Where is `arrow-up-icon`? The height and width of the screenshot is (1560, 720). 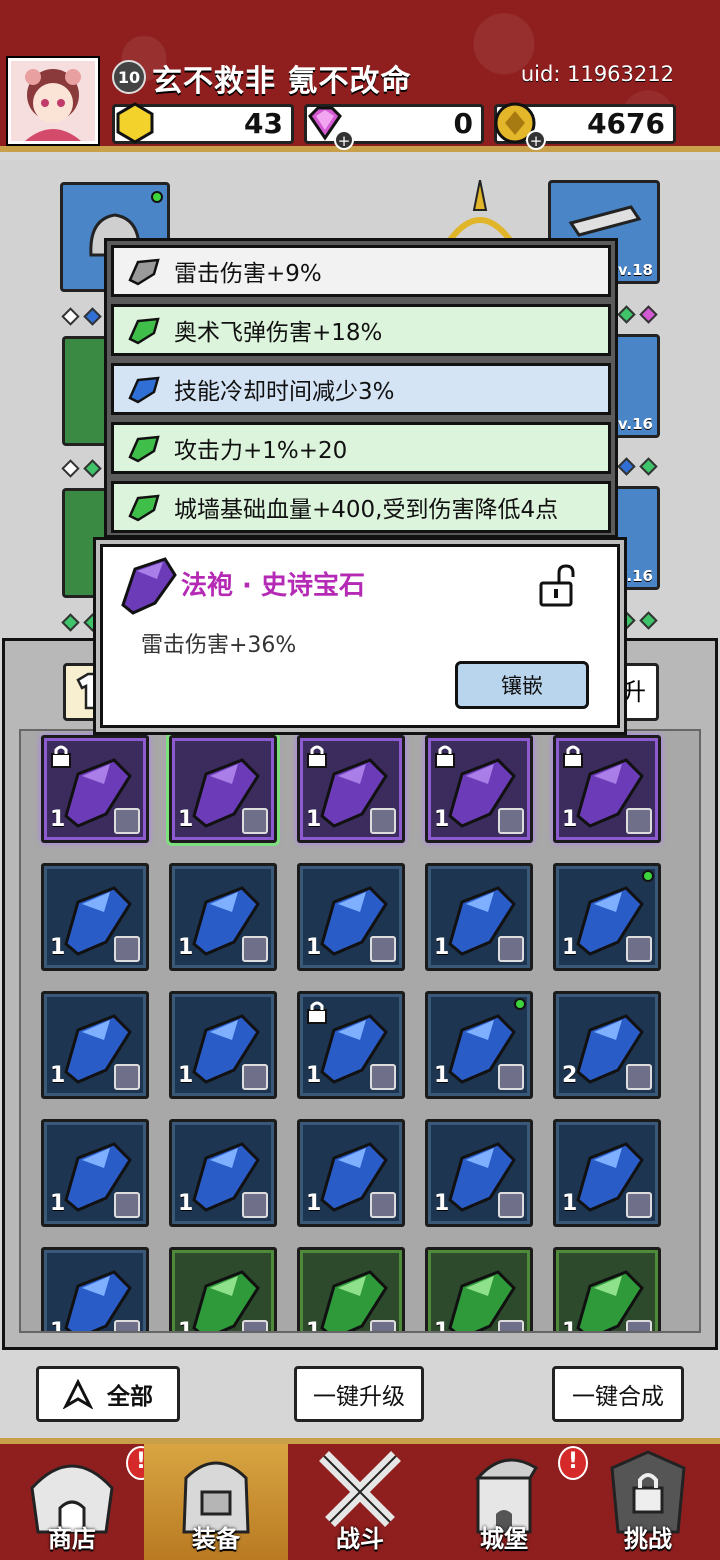
arrow-up-icon is located at coordinates (78, 1394).